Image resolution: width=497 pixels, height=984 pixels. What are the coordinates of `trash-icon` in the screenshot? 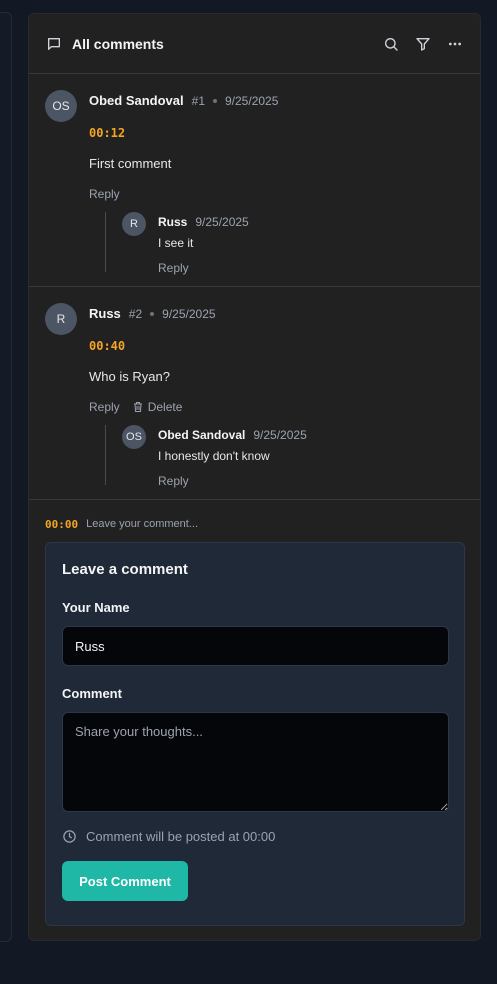 It's located at (137, 407).